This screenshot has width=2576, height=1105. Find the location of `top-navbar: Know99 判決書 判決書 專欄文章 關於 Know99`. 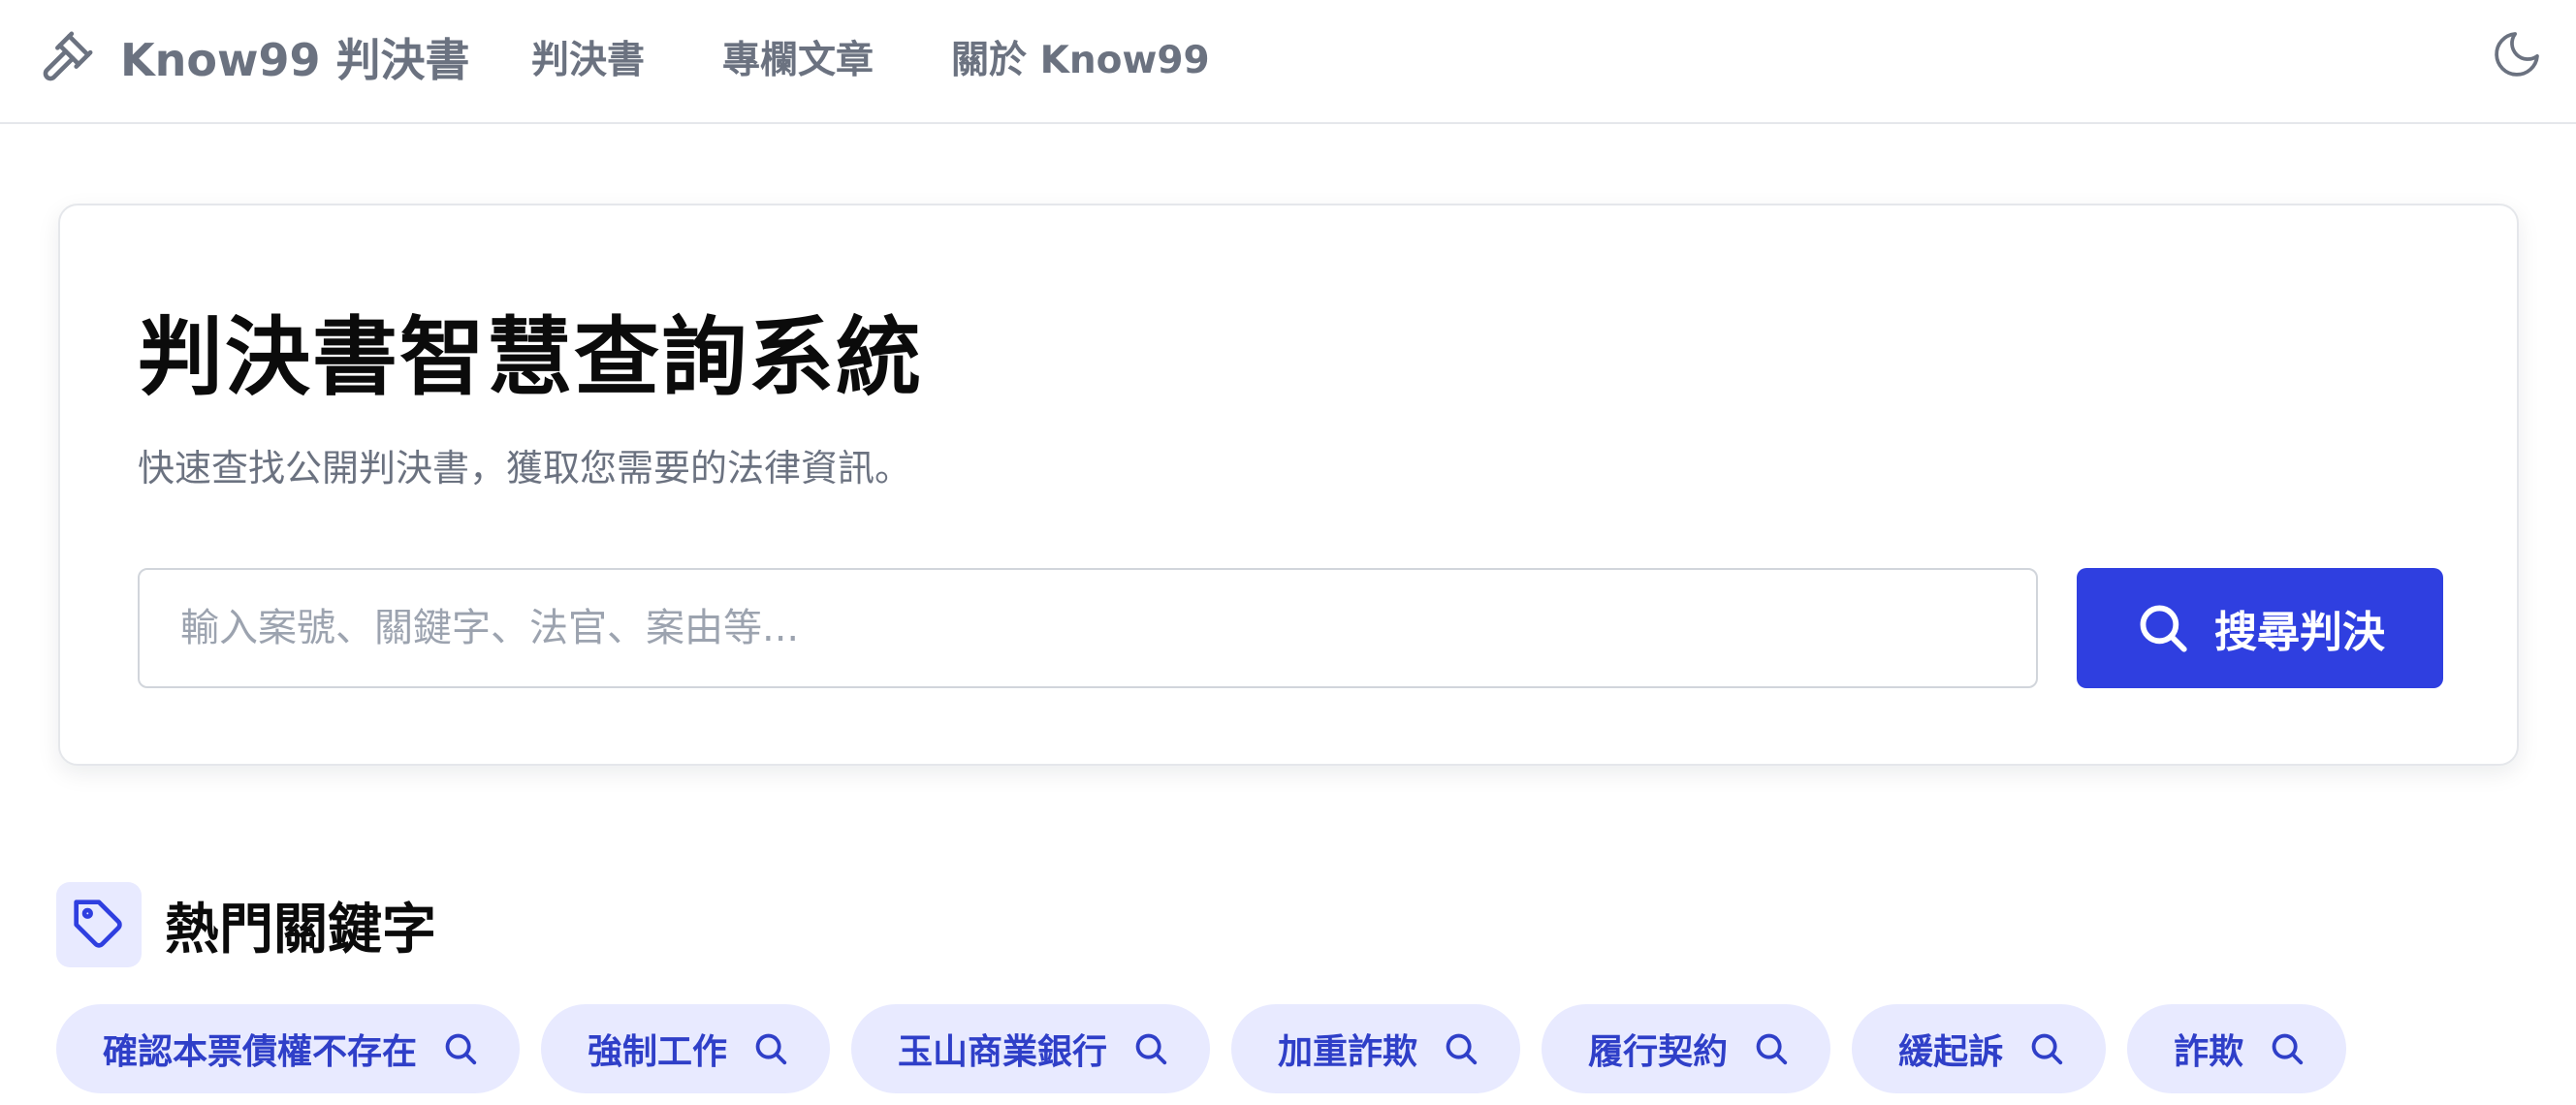

top-navbar: Know99 判決書 判決書 專欄文章 關於 Know99 is located at coordinates (1288, 62).